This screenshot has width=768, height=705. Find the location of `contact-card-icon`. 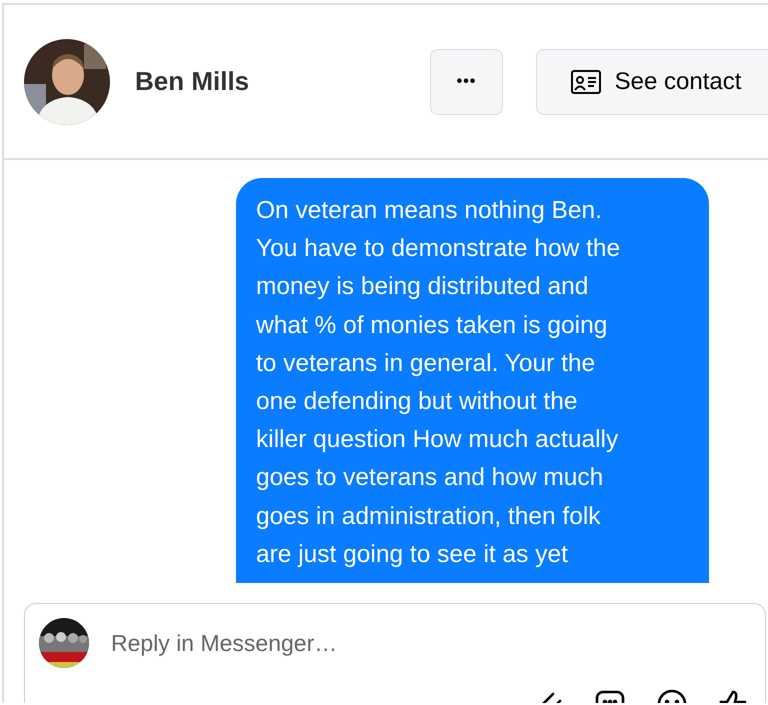

contact-card-icon is located at coordinates (585, 82).